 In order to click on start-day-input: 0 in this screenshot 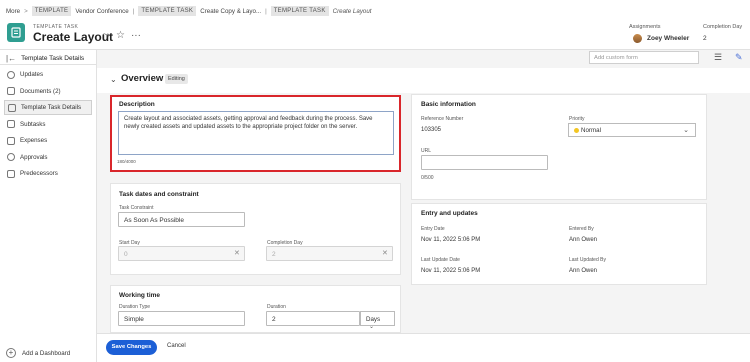, I will do `click(181, 253)`.